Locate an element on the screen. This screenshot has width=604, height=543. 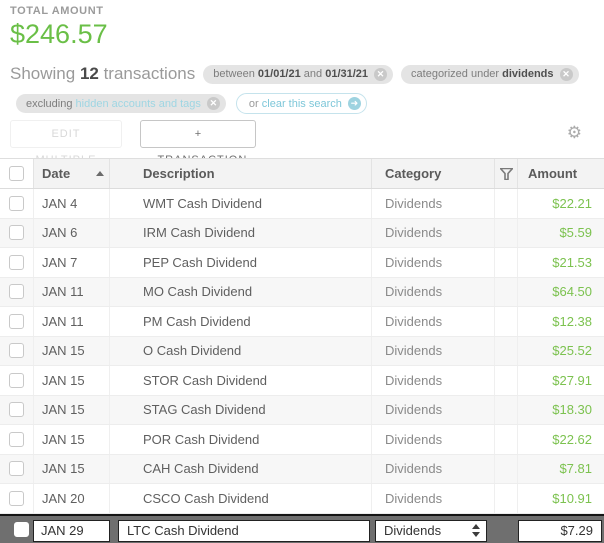
column-header-category: Category is located at coordinates (433, 173).